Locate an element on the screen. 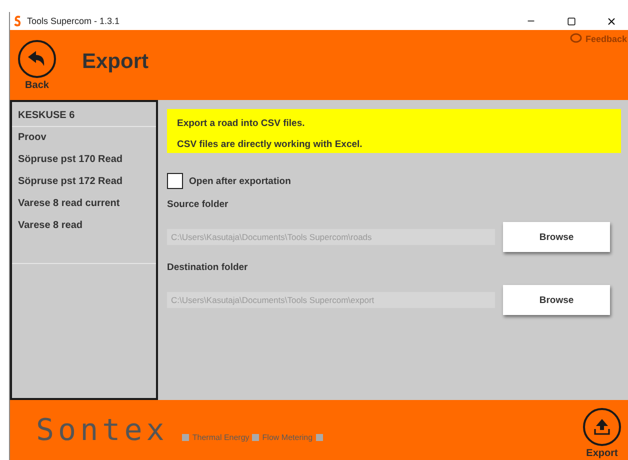 The height and width of the screenshot is (460, 628). group-header: KESKUSE 6 is located at coordinates (84, 114).